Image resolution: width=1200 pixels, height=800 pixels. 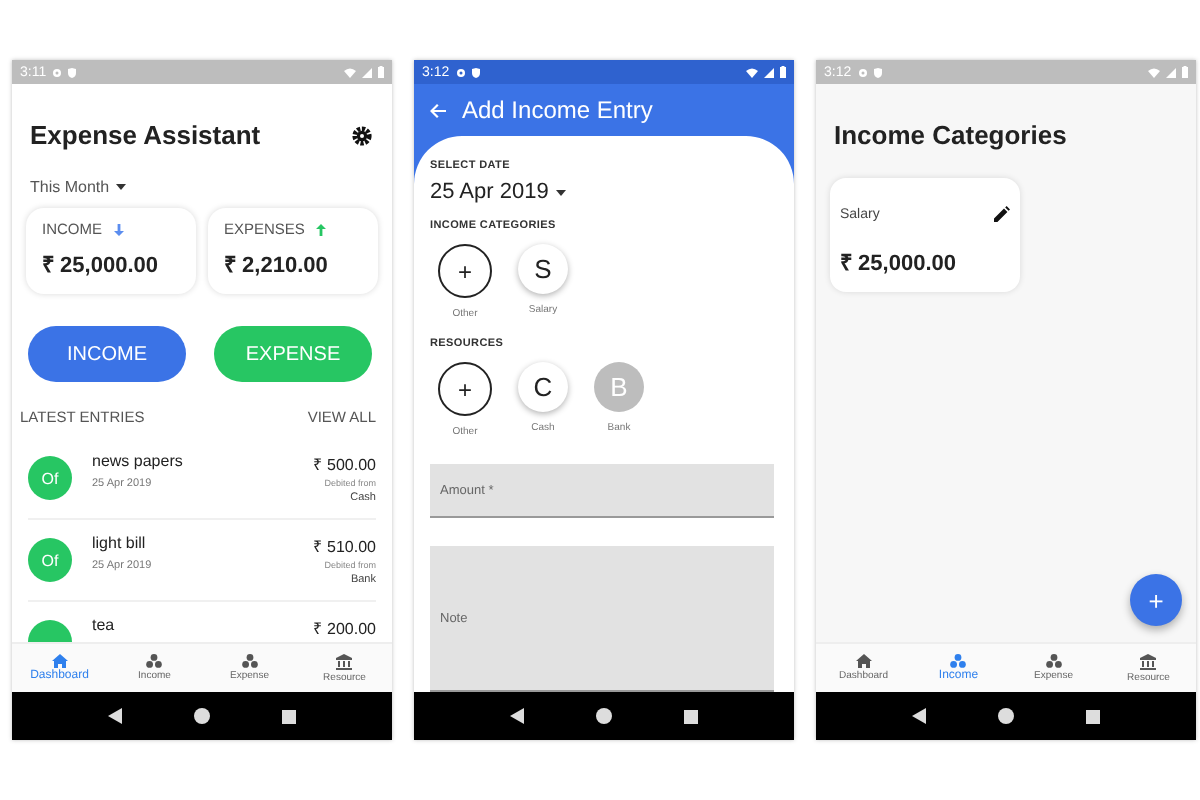 I want to click on option-chip: C, so click(x=543, y=387).